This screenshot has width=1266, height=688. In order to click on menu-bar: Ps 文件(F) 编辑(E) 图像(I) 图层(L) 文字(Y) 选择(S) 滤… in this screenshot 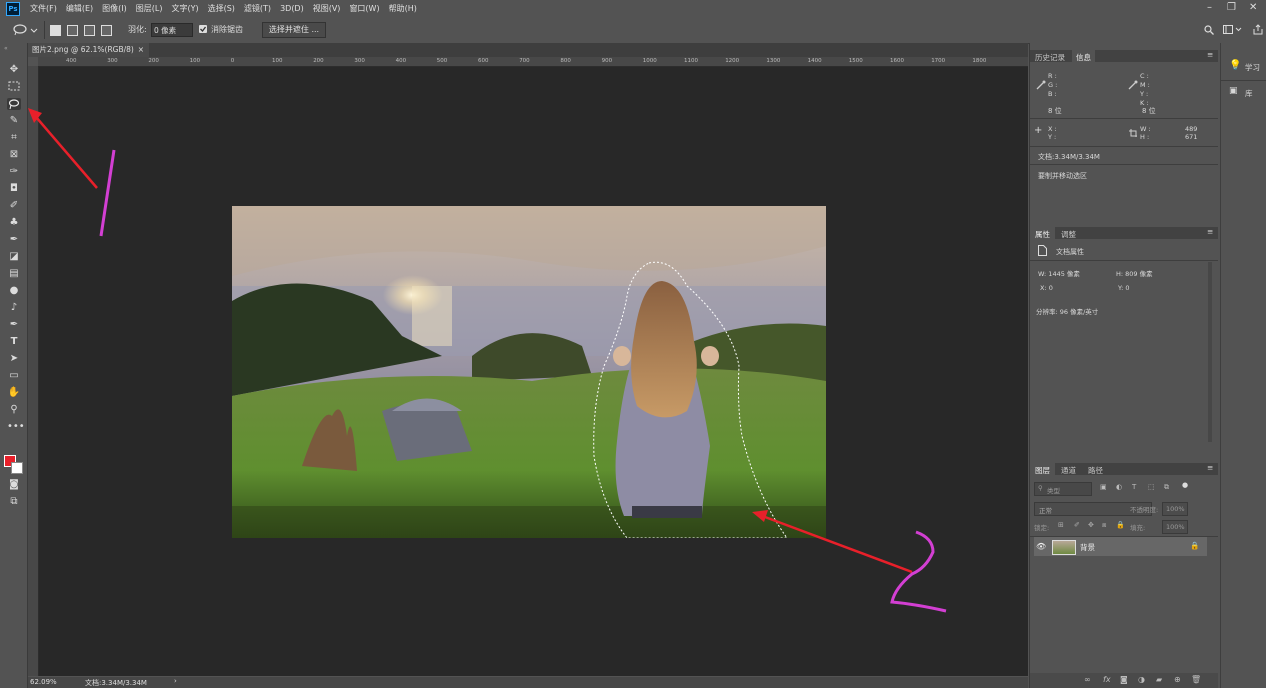, I will do `click(633, 8)`.